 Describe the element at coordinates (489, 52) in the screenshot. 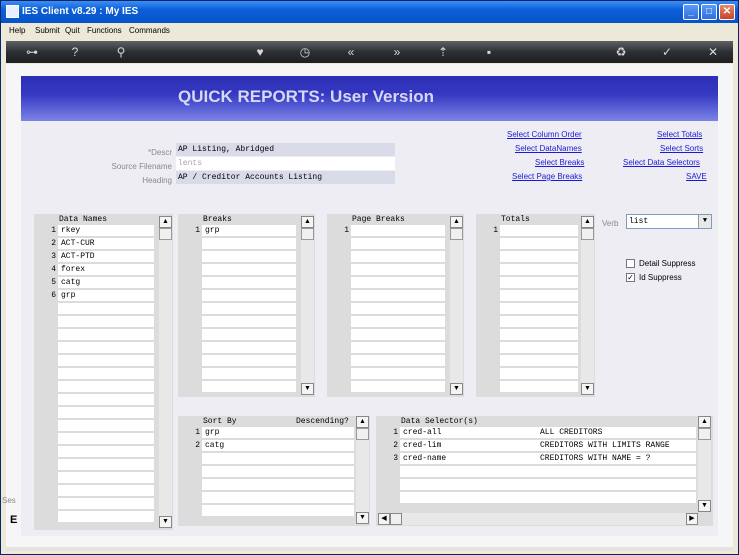

I see `stop-icon: ▪` at that location.